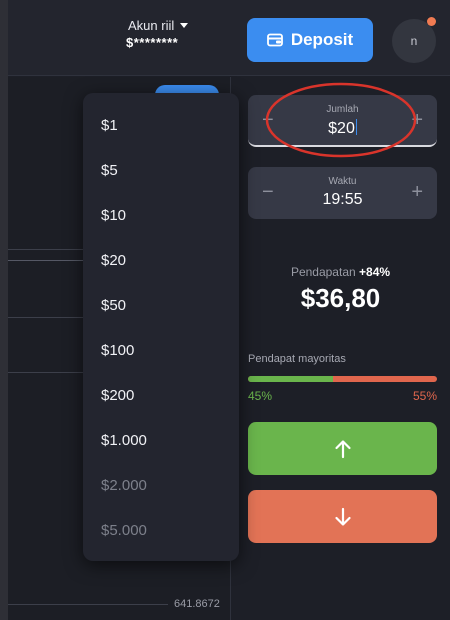 The width and height of the screenshot is (450, 620). Describe the element at coordinates (424, 396) in the screenshot. I see `majority-down-percent: 55%` at that location.